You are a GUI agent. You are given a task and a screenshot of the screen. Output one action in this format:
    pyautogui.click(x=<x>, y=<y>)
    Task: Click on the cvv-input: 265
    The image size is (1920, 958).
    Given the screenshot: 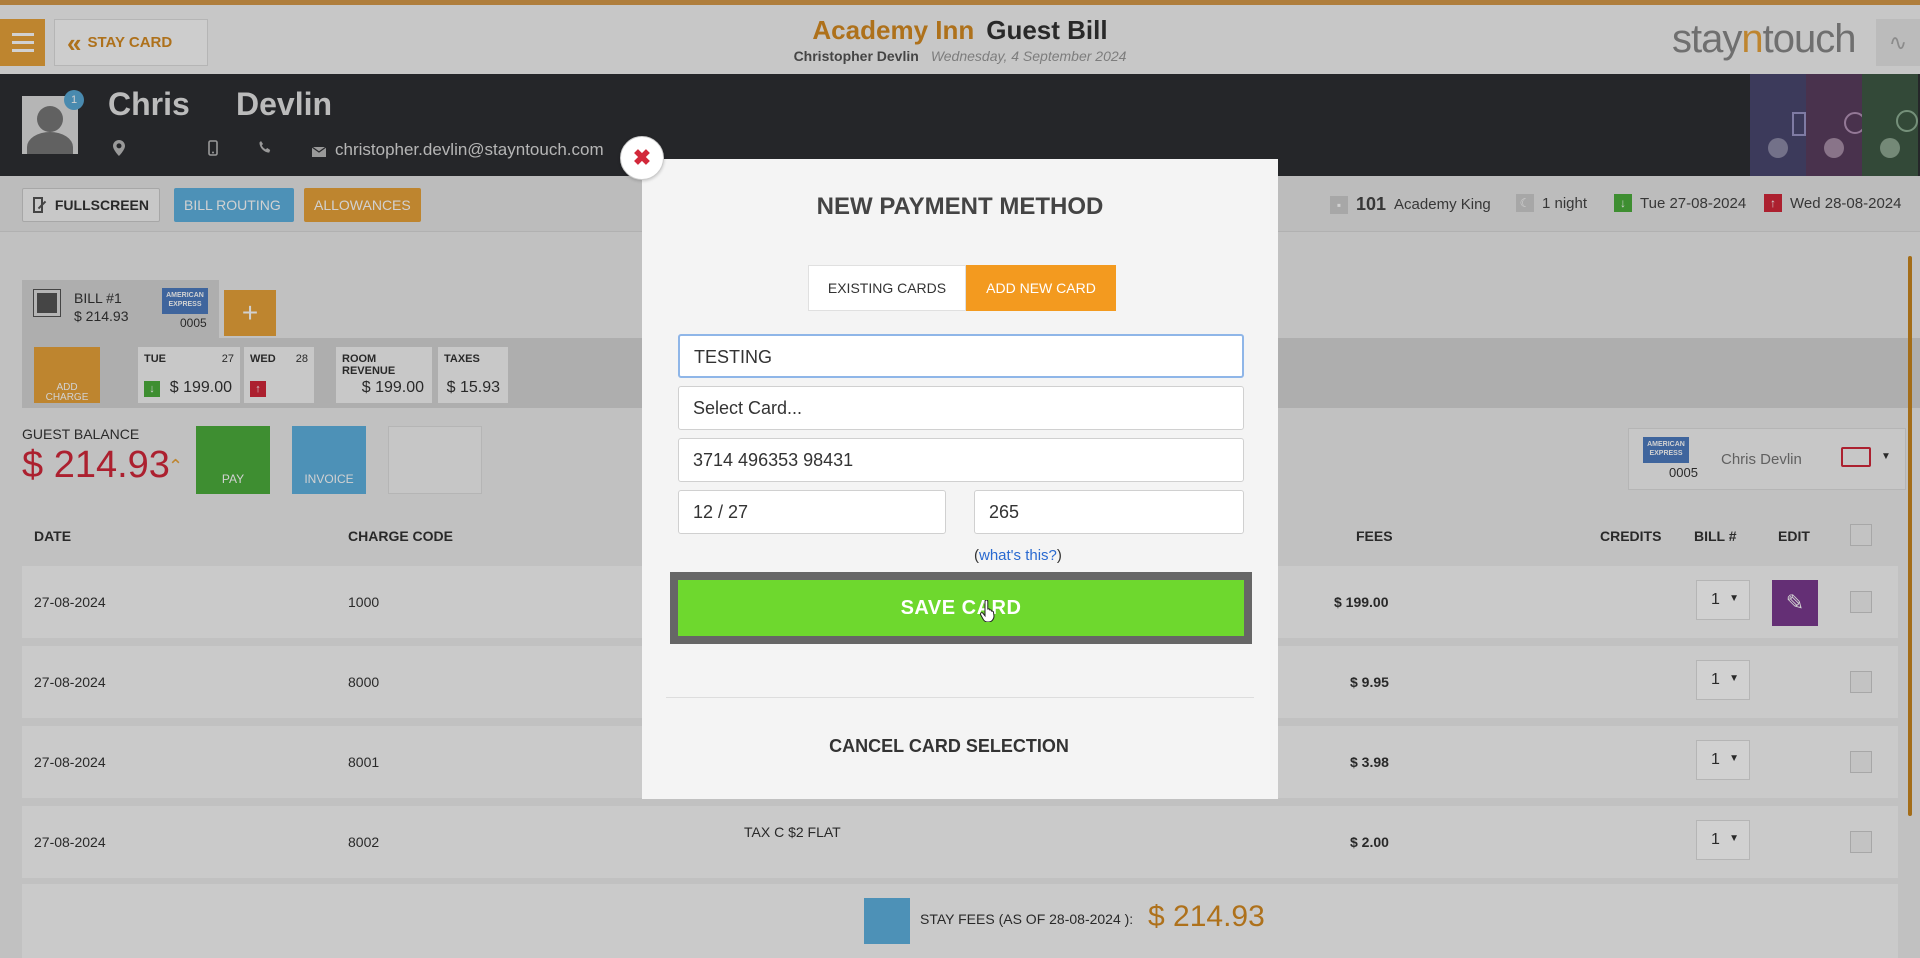 What is the action you would take?
    pyautogui.click(x=1109, y=512)
    